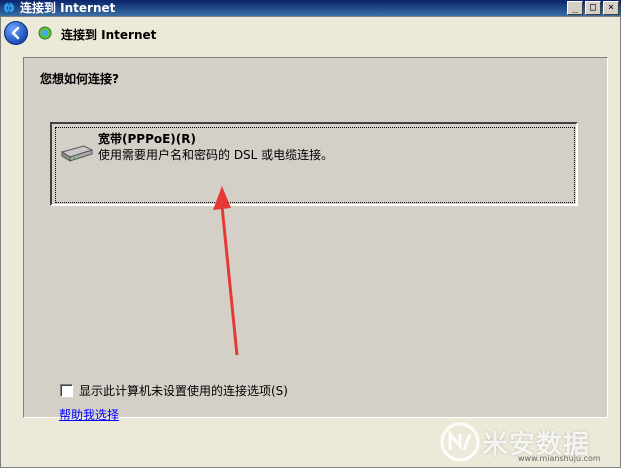 Image resolution: width=621 pixels, height=468 pixels. What do you see at coordinates (66, 390) in the screenshot?
I see `show-unset-options-checkbox` at bounding box center [66, 390].